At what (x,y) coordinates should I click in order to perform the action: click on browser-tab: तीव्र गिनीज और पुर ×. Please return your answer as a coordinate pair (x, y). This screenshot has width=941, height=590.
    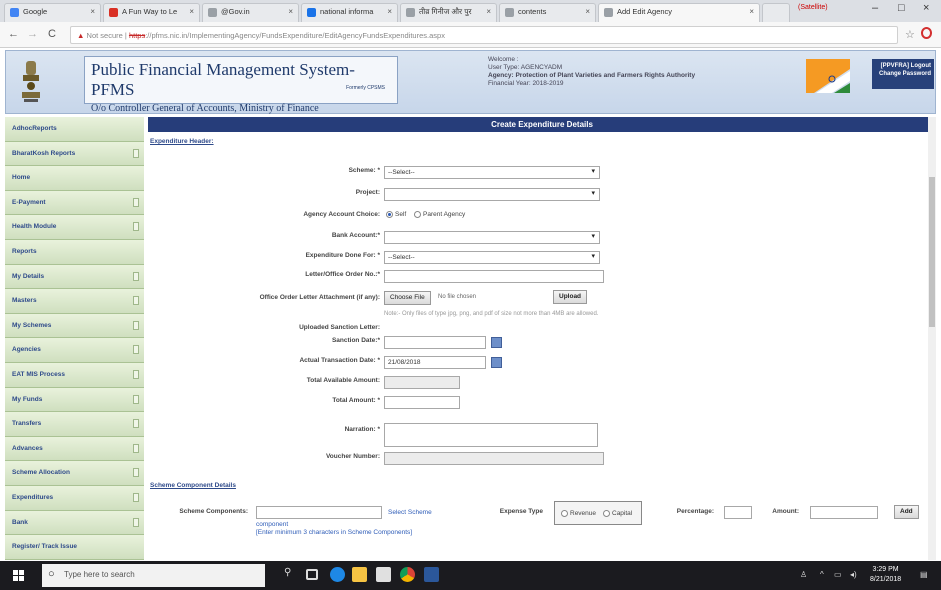
    Looking at the image, I should click on (448, 12).